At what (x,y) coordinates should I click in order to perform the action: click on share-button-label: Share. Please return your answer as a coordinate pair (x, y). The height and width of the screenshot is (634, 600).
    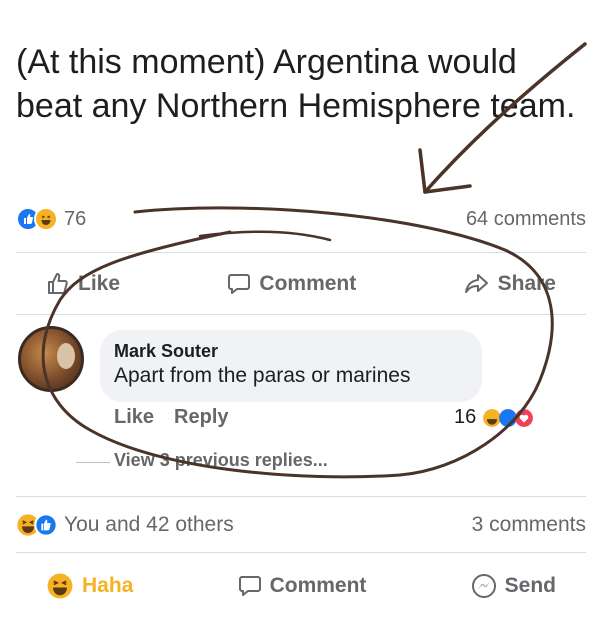
    Looking at the image, I should click on (526, 283).